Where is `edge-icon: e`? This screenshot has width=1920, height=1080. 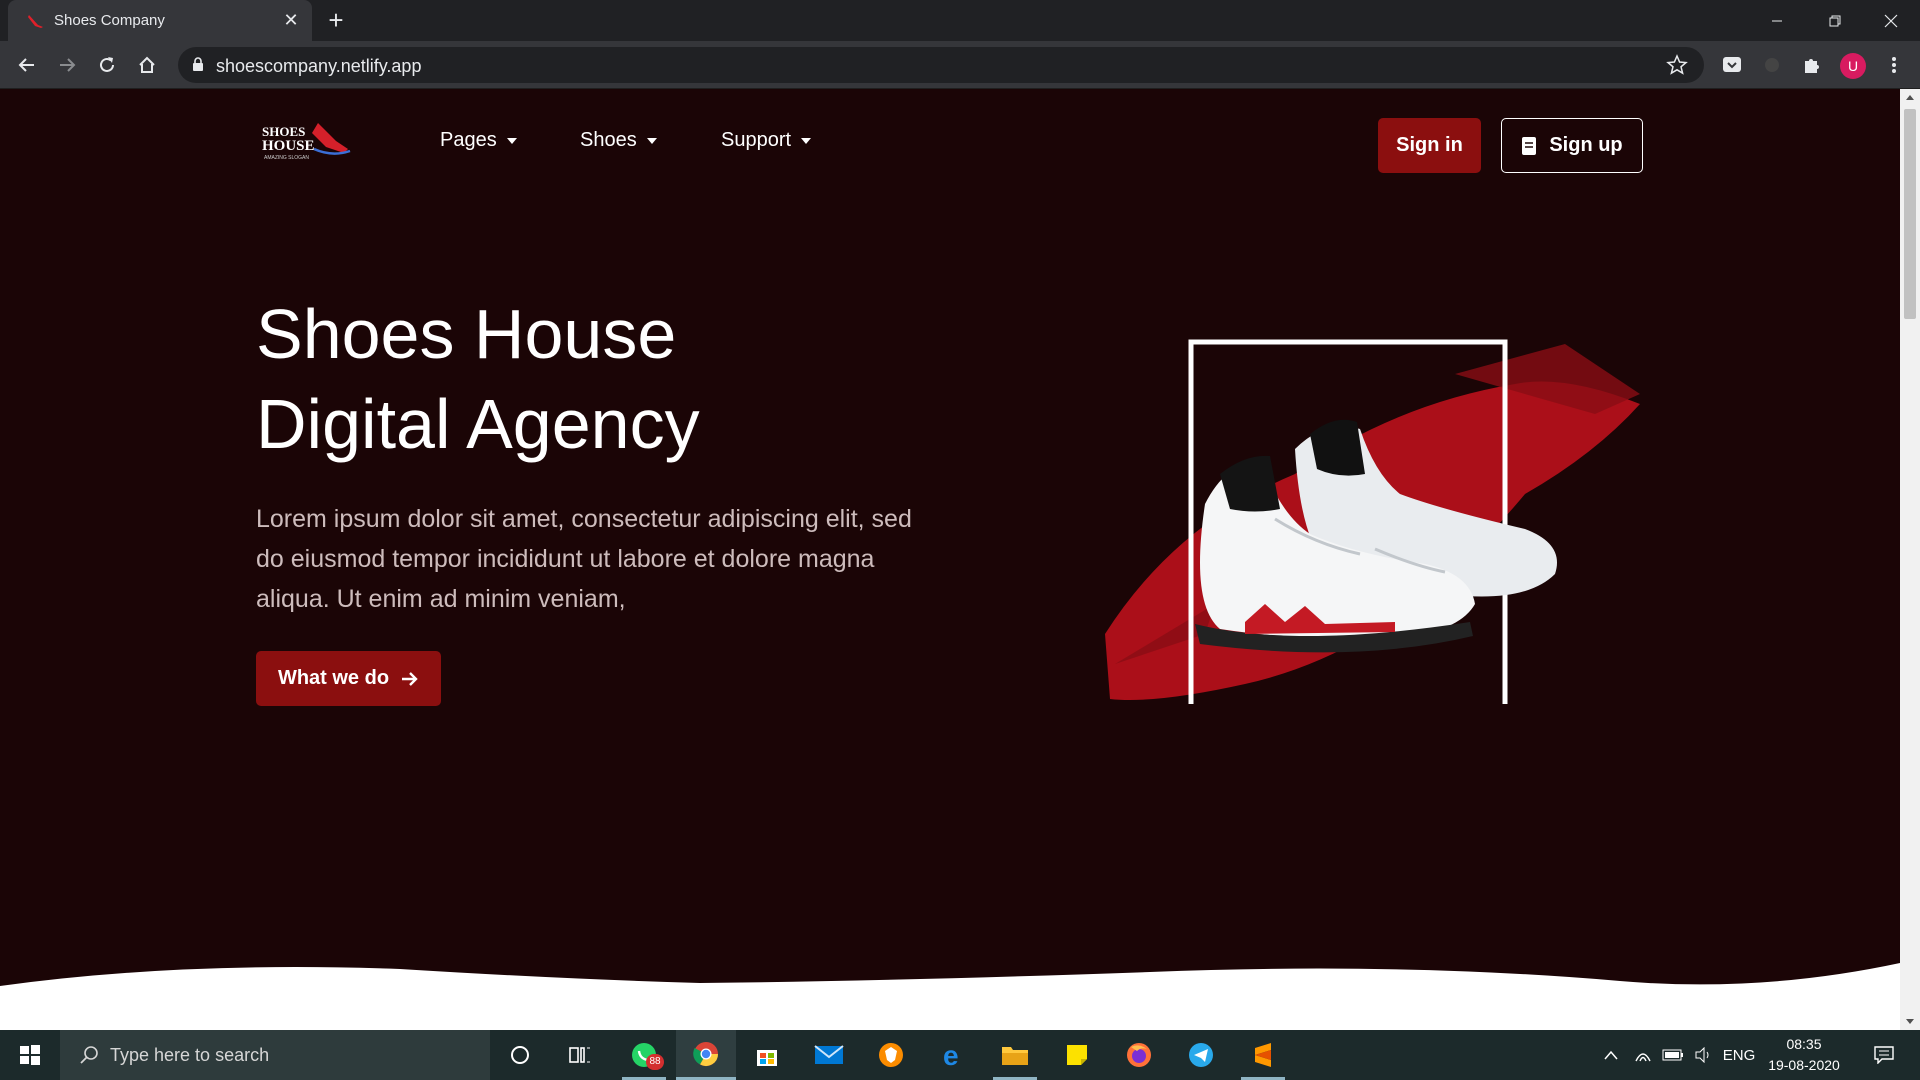 edge-icon: e is located at coordinates (953, 1055).